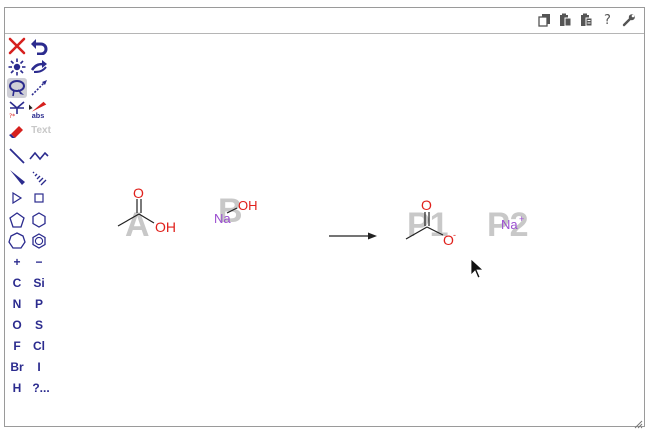 The image size is (653, 434). Describe the element at coordinates (248, 205) in the screenshot. I see `reactant-b-oh-label: OH` at that location.